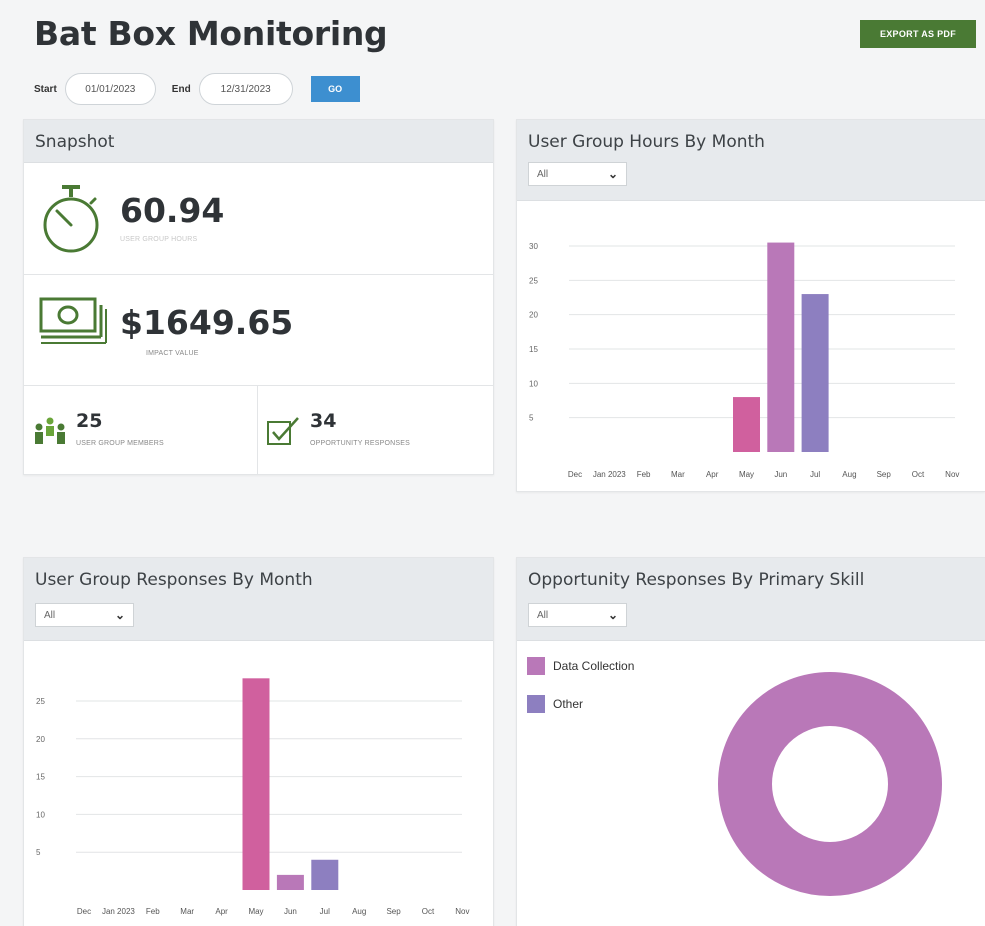 The height and width of the screenshot is (926, 985). I want to click on donut-slice, so click(830, 784).